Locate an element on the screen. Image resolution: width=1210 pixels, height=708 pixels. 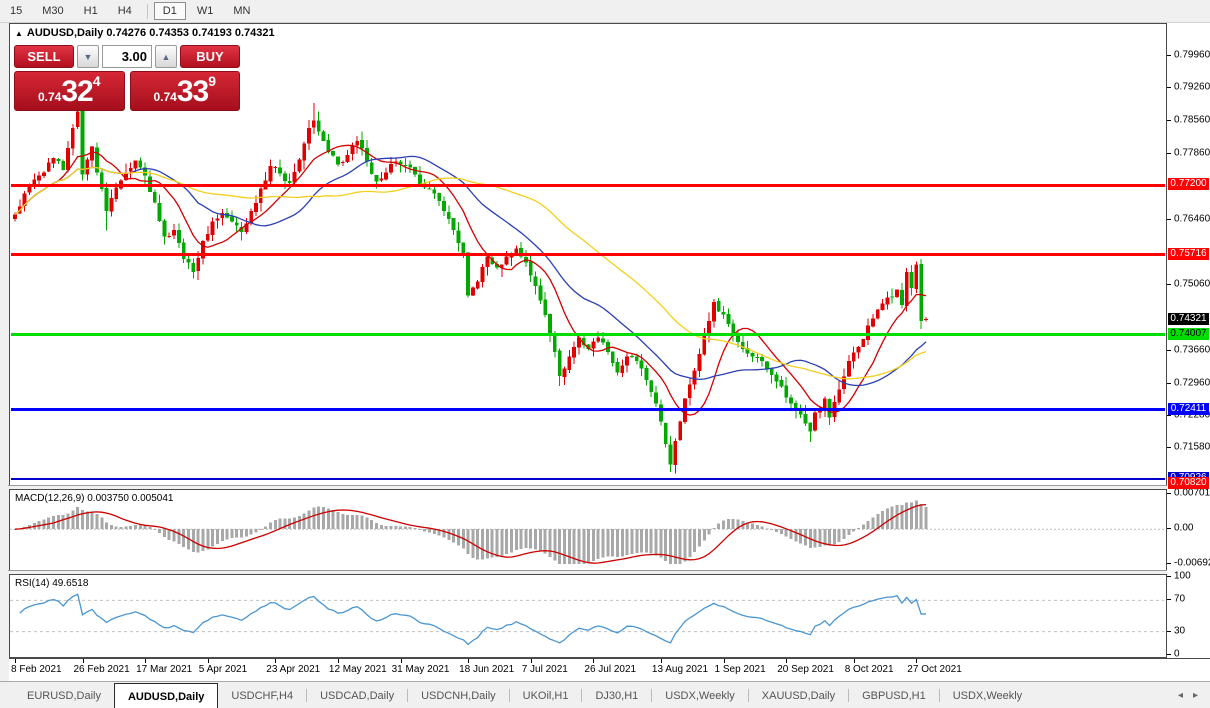
date-axis-label: 1 Sep 2021 is located at coordinates (740, 669).